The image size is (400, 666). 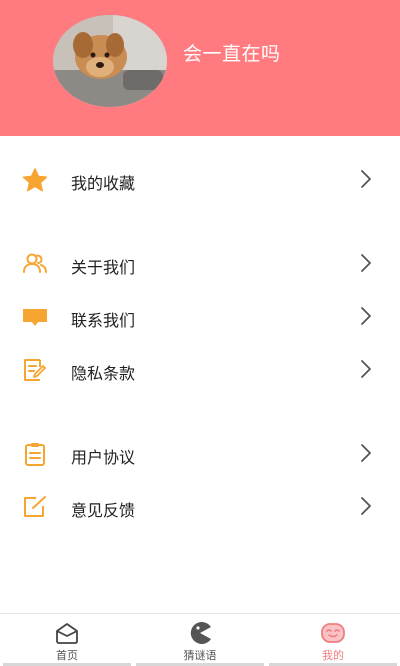 What do you see at coordinates (67, 633) in the screenshot?
I see `home-icon` at bounding box center [67, 633].